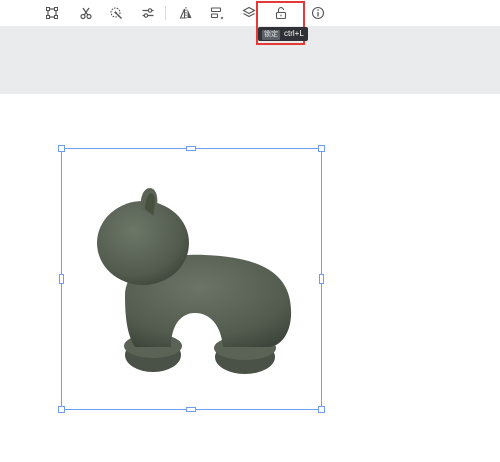 The width and height of the screenshot is (500, 462). What do you see at coordinates (321, 409) in the screenshot?
I see `resize-handle-bottom-right` at bounding box center [321, 409].